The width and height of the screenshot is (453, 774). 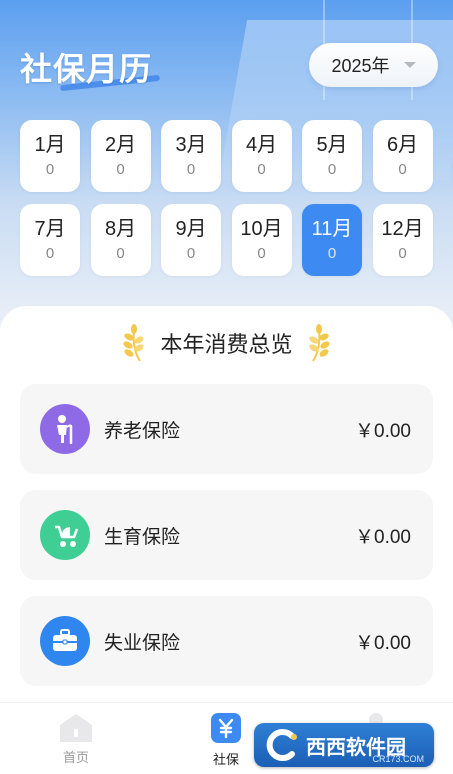 I want to click on month-label: 11月, so click(x=332, y=229).